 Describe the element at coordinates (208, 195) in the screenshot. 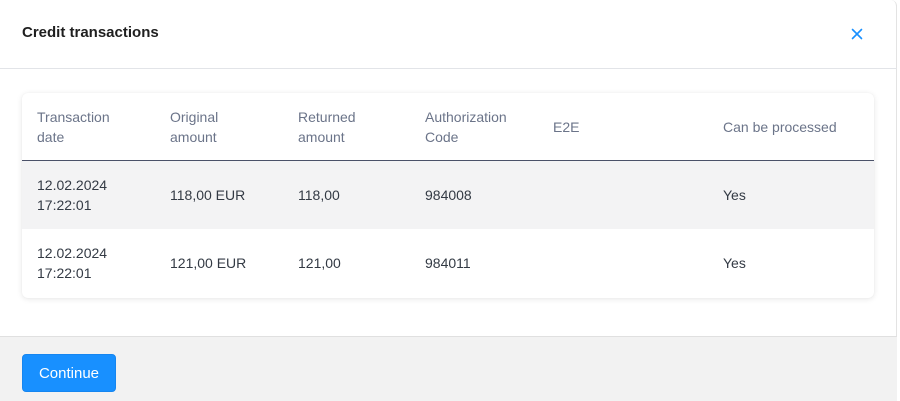

I see `cell-original-amount: 118,00 EUR` at that location.